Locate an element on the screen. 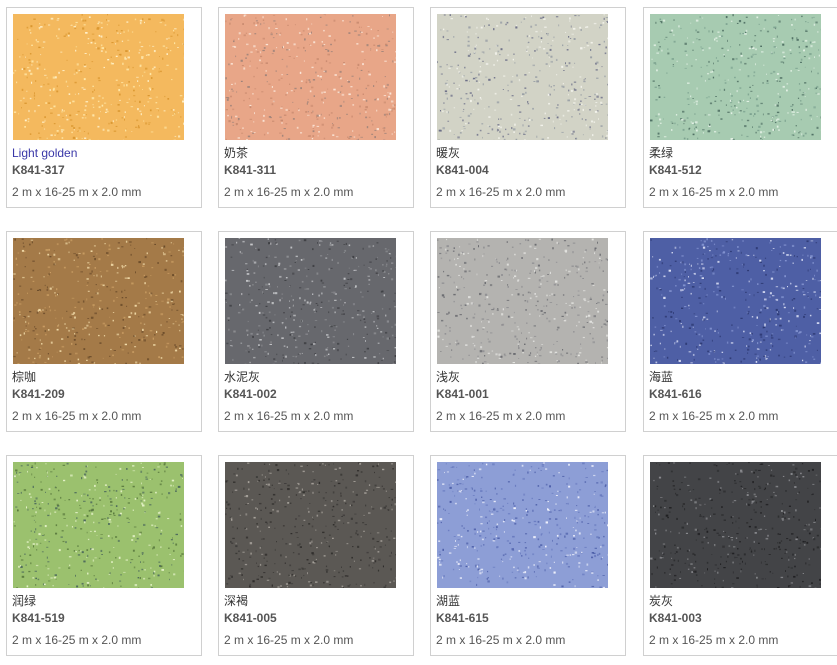 The width and height of the screenshot is (837, 665). product-code: K841-616 is located at coordinates (675, 394).